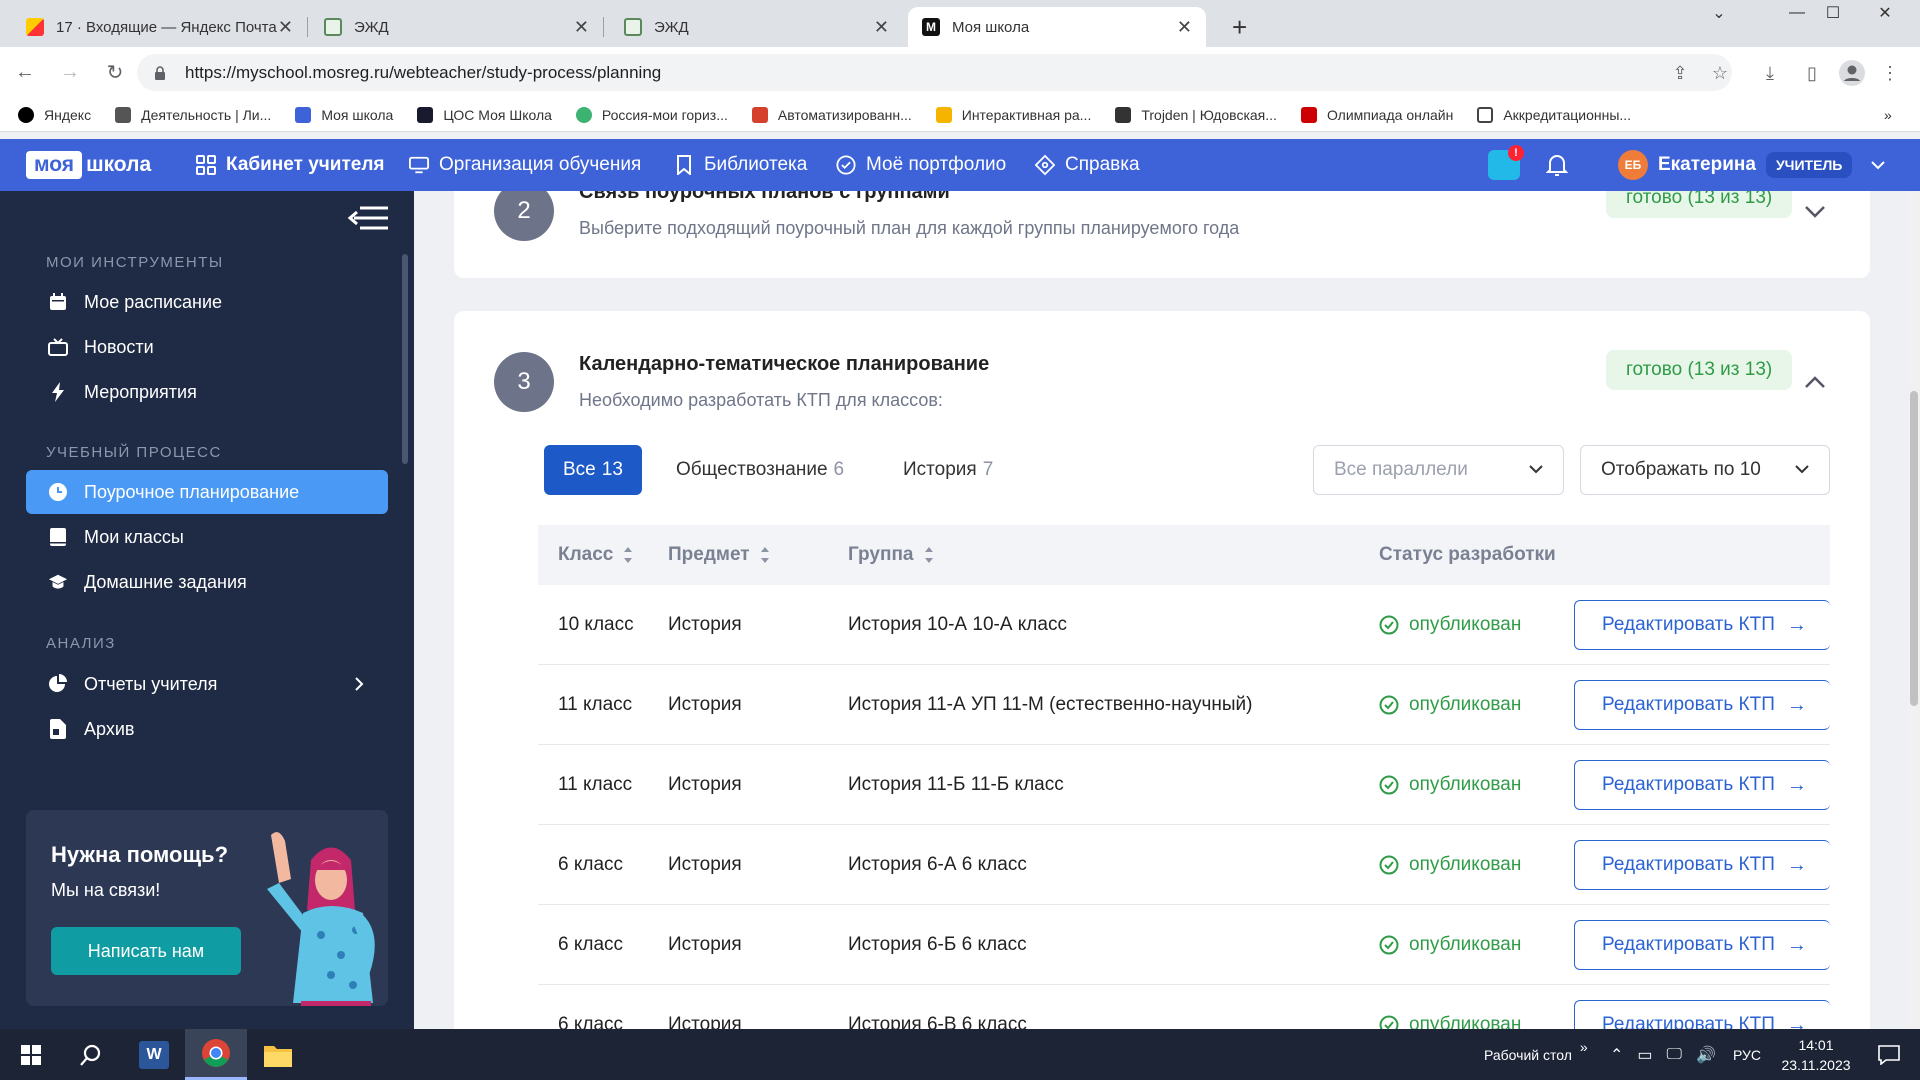 The width and height of the screenshot is (1920, 1080). Describe the element at coordinates (1087, 165) in the screenshot. I see `nav-help: Справка` at that location.